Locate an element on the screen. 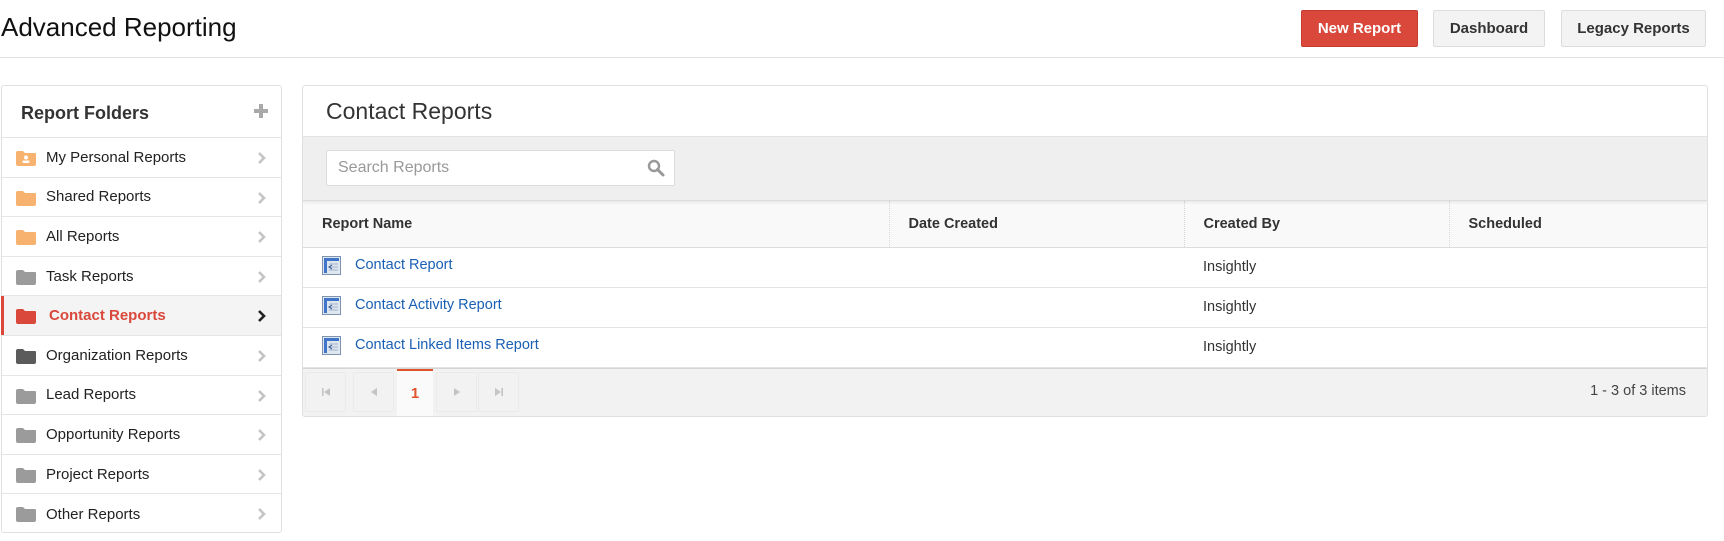  sidebar-item-label: Other Reports is located at coordinates (93, 514).